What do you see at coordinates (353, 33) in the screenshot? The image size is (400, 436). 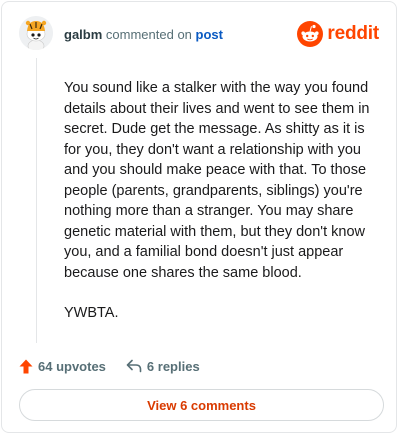 I see `reddit-wordmark: reddit` at bounding box center [353, 33].